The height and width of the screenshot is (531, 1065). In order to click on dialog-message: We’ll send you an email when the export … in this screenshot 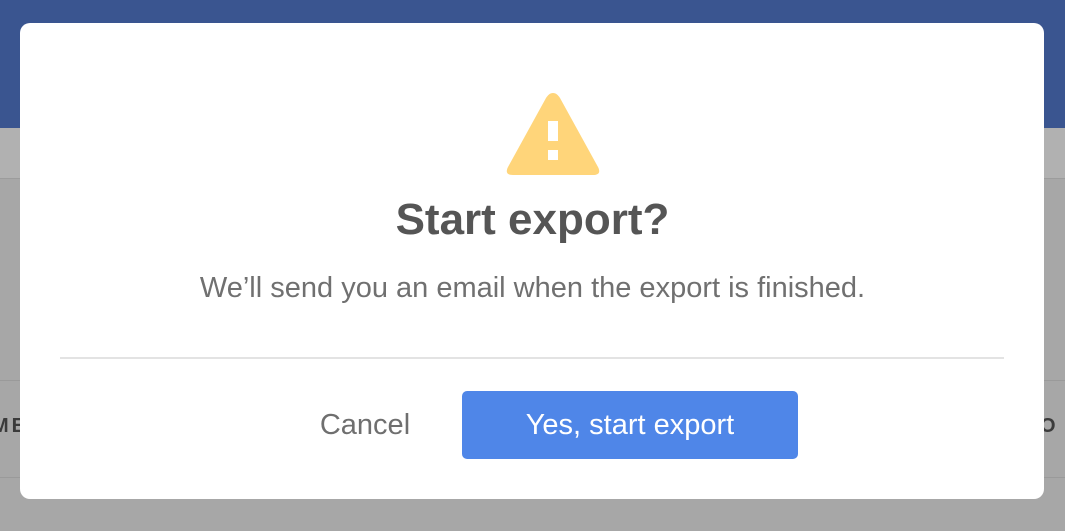, I will do `click(532, 288)`.